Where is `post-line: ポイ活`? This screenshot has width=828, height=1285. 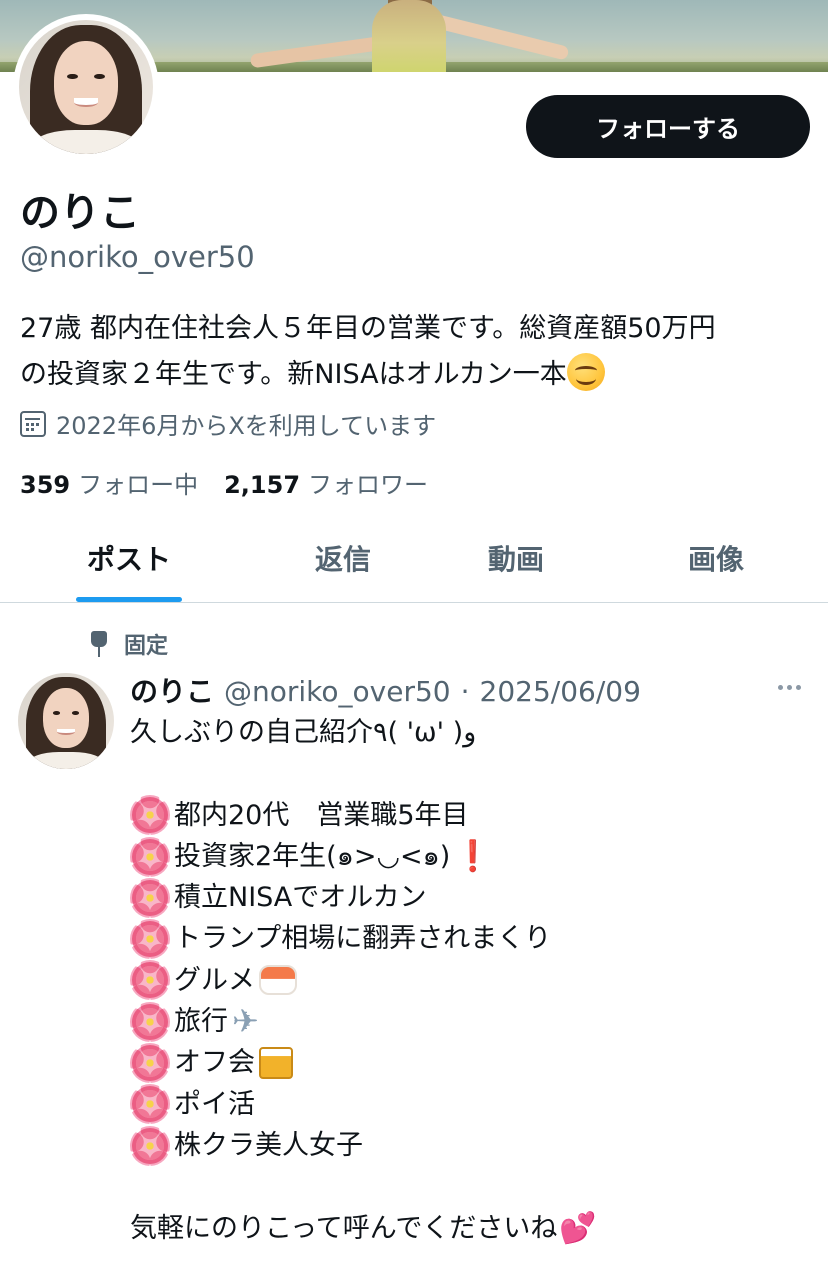
post-line: ポイ活 is located at coordinates (470, 1104).